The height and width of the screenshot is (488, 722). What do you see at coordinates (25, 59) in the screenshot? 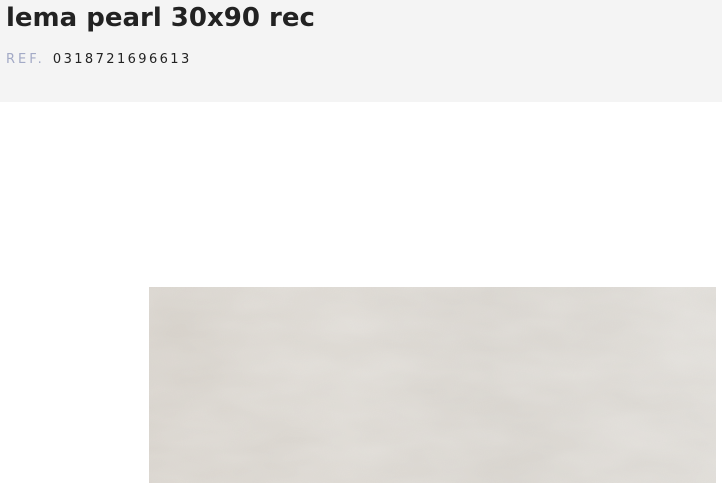
I see `reference-label: REF.` at bounding box center [25, 59].